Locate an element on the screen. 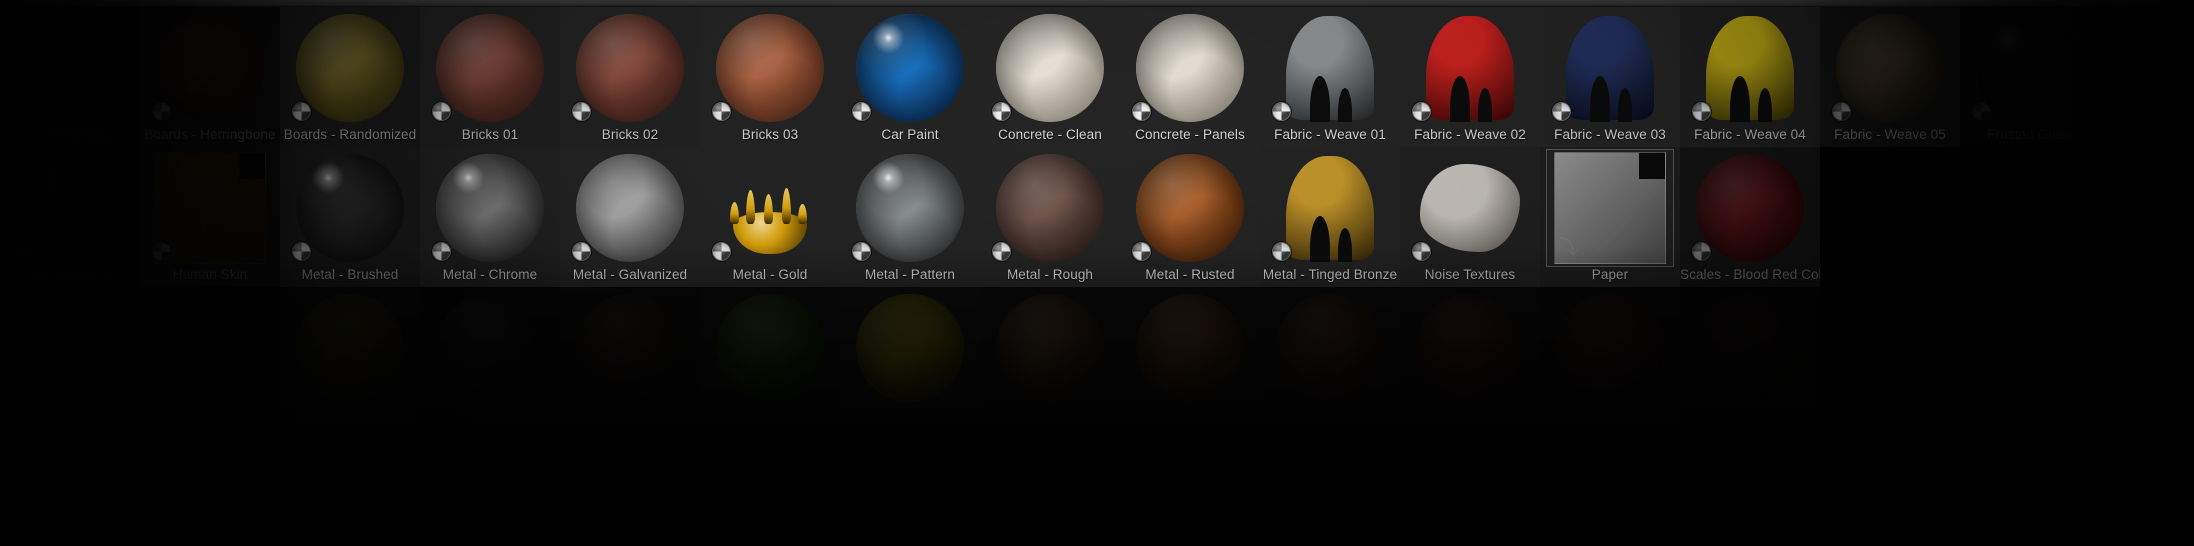 This screenshot has width=2194, height=546. material-cell: Boards - Randomized is located at coordinates (350, 77).